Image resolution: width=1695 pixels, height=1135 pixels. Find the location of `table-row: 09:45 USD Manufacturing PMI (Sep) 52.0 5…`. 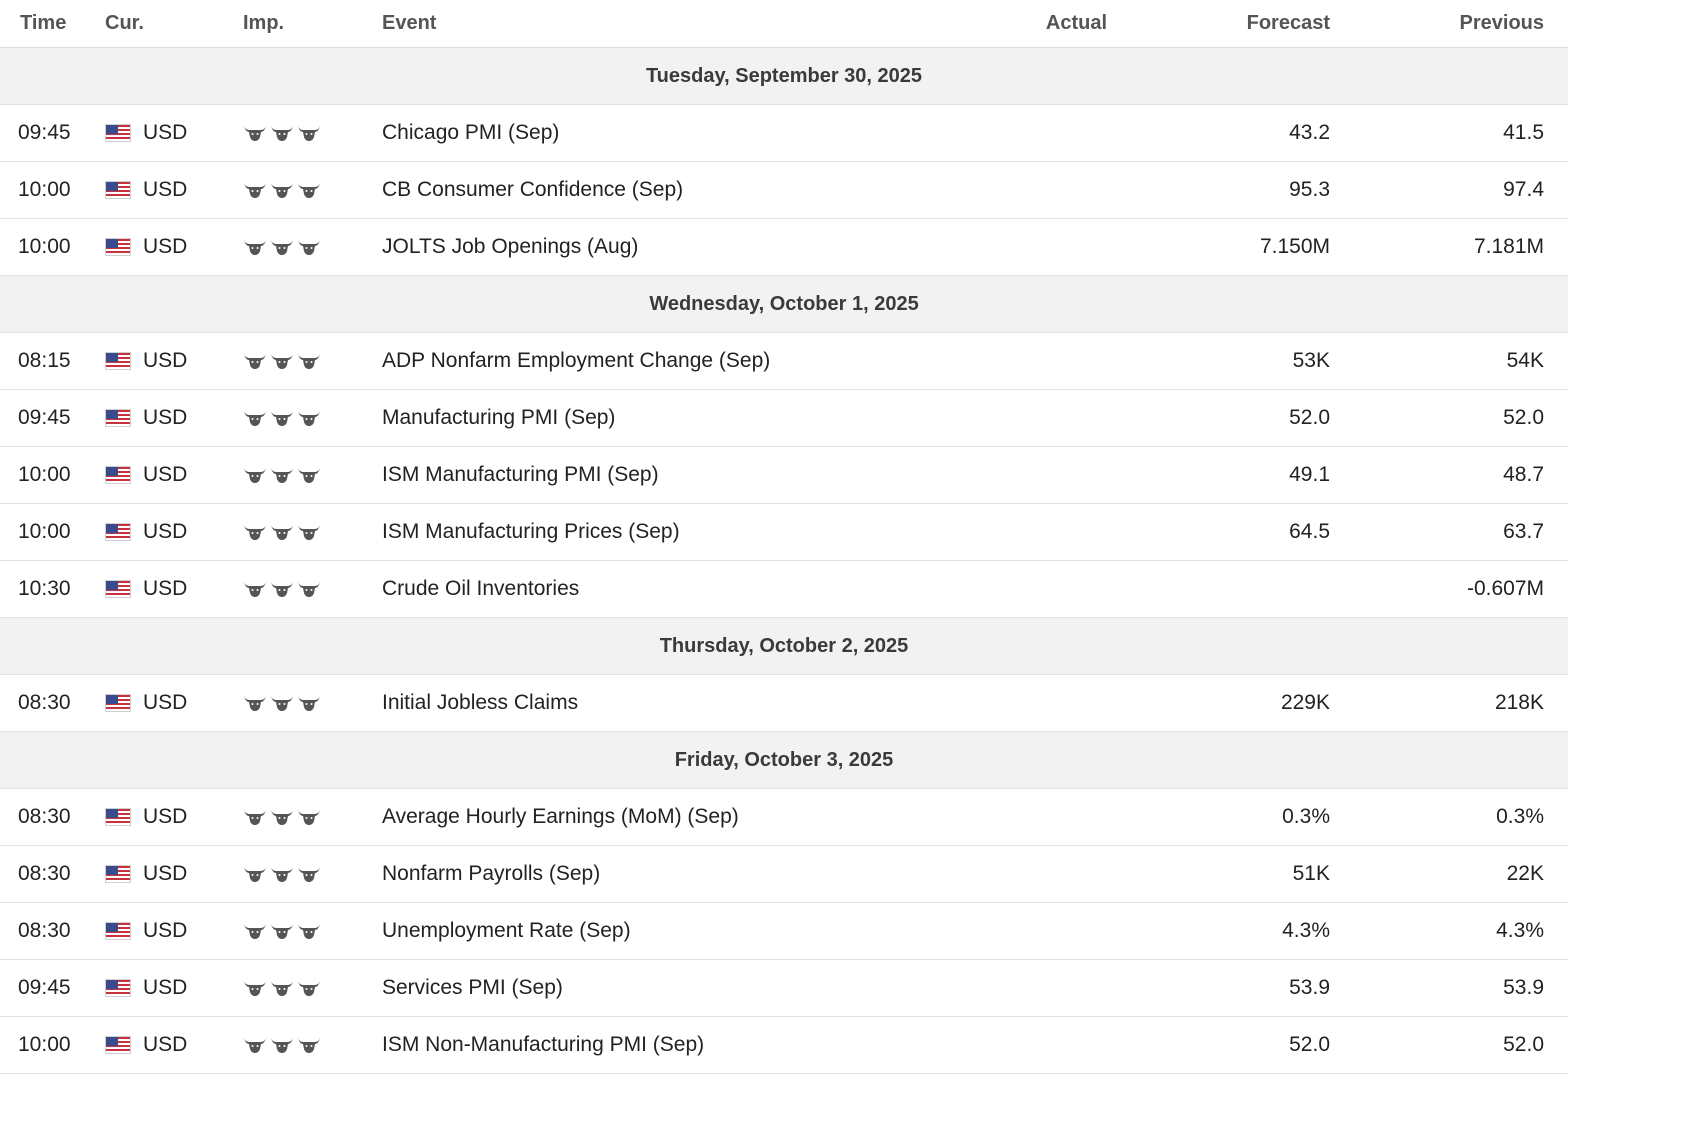

table-row: 09:45 USD Manufacturing PMI (Sep) 52.0 5… is located at coordinates (784, 418).